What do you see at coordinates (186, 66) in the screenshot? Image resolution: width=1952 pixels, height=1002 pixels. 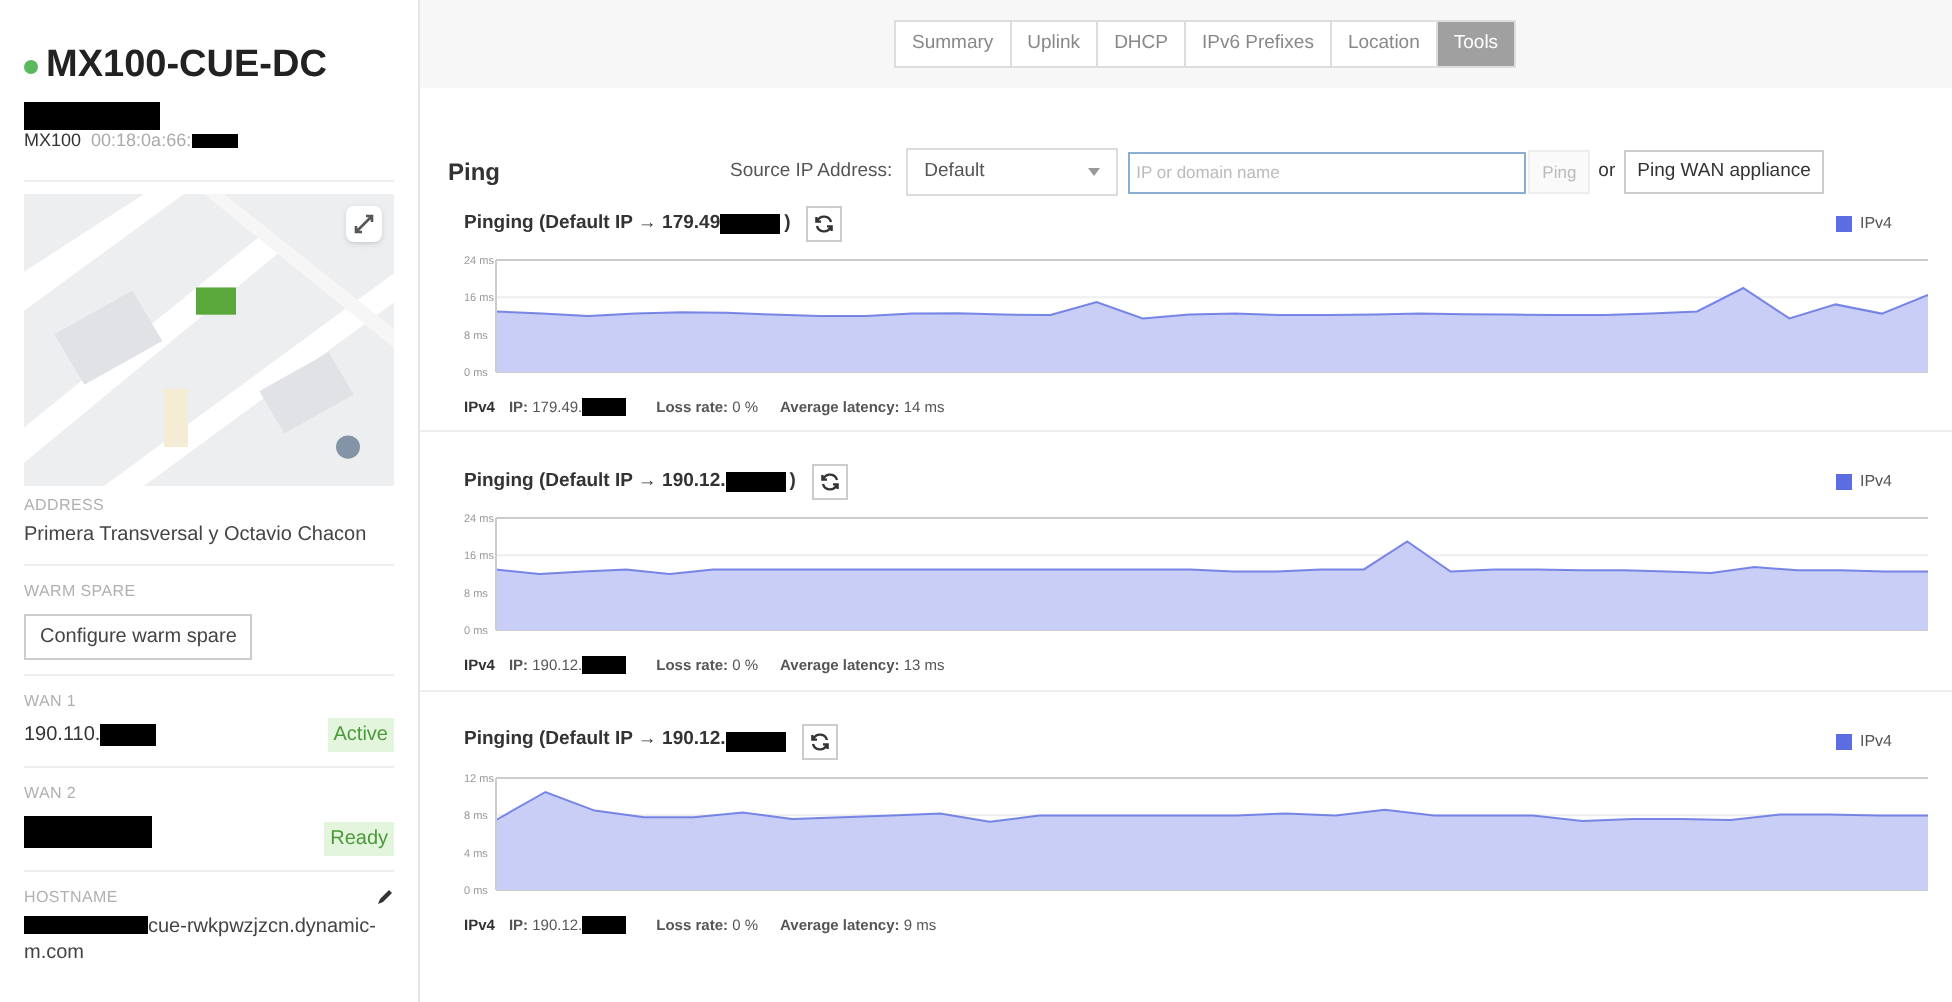 I see `device-name: MX100-CUE-DC` at bounding box center [186, 66].